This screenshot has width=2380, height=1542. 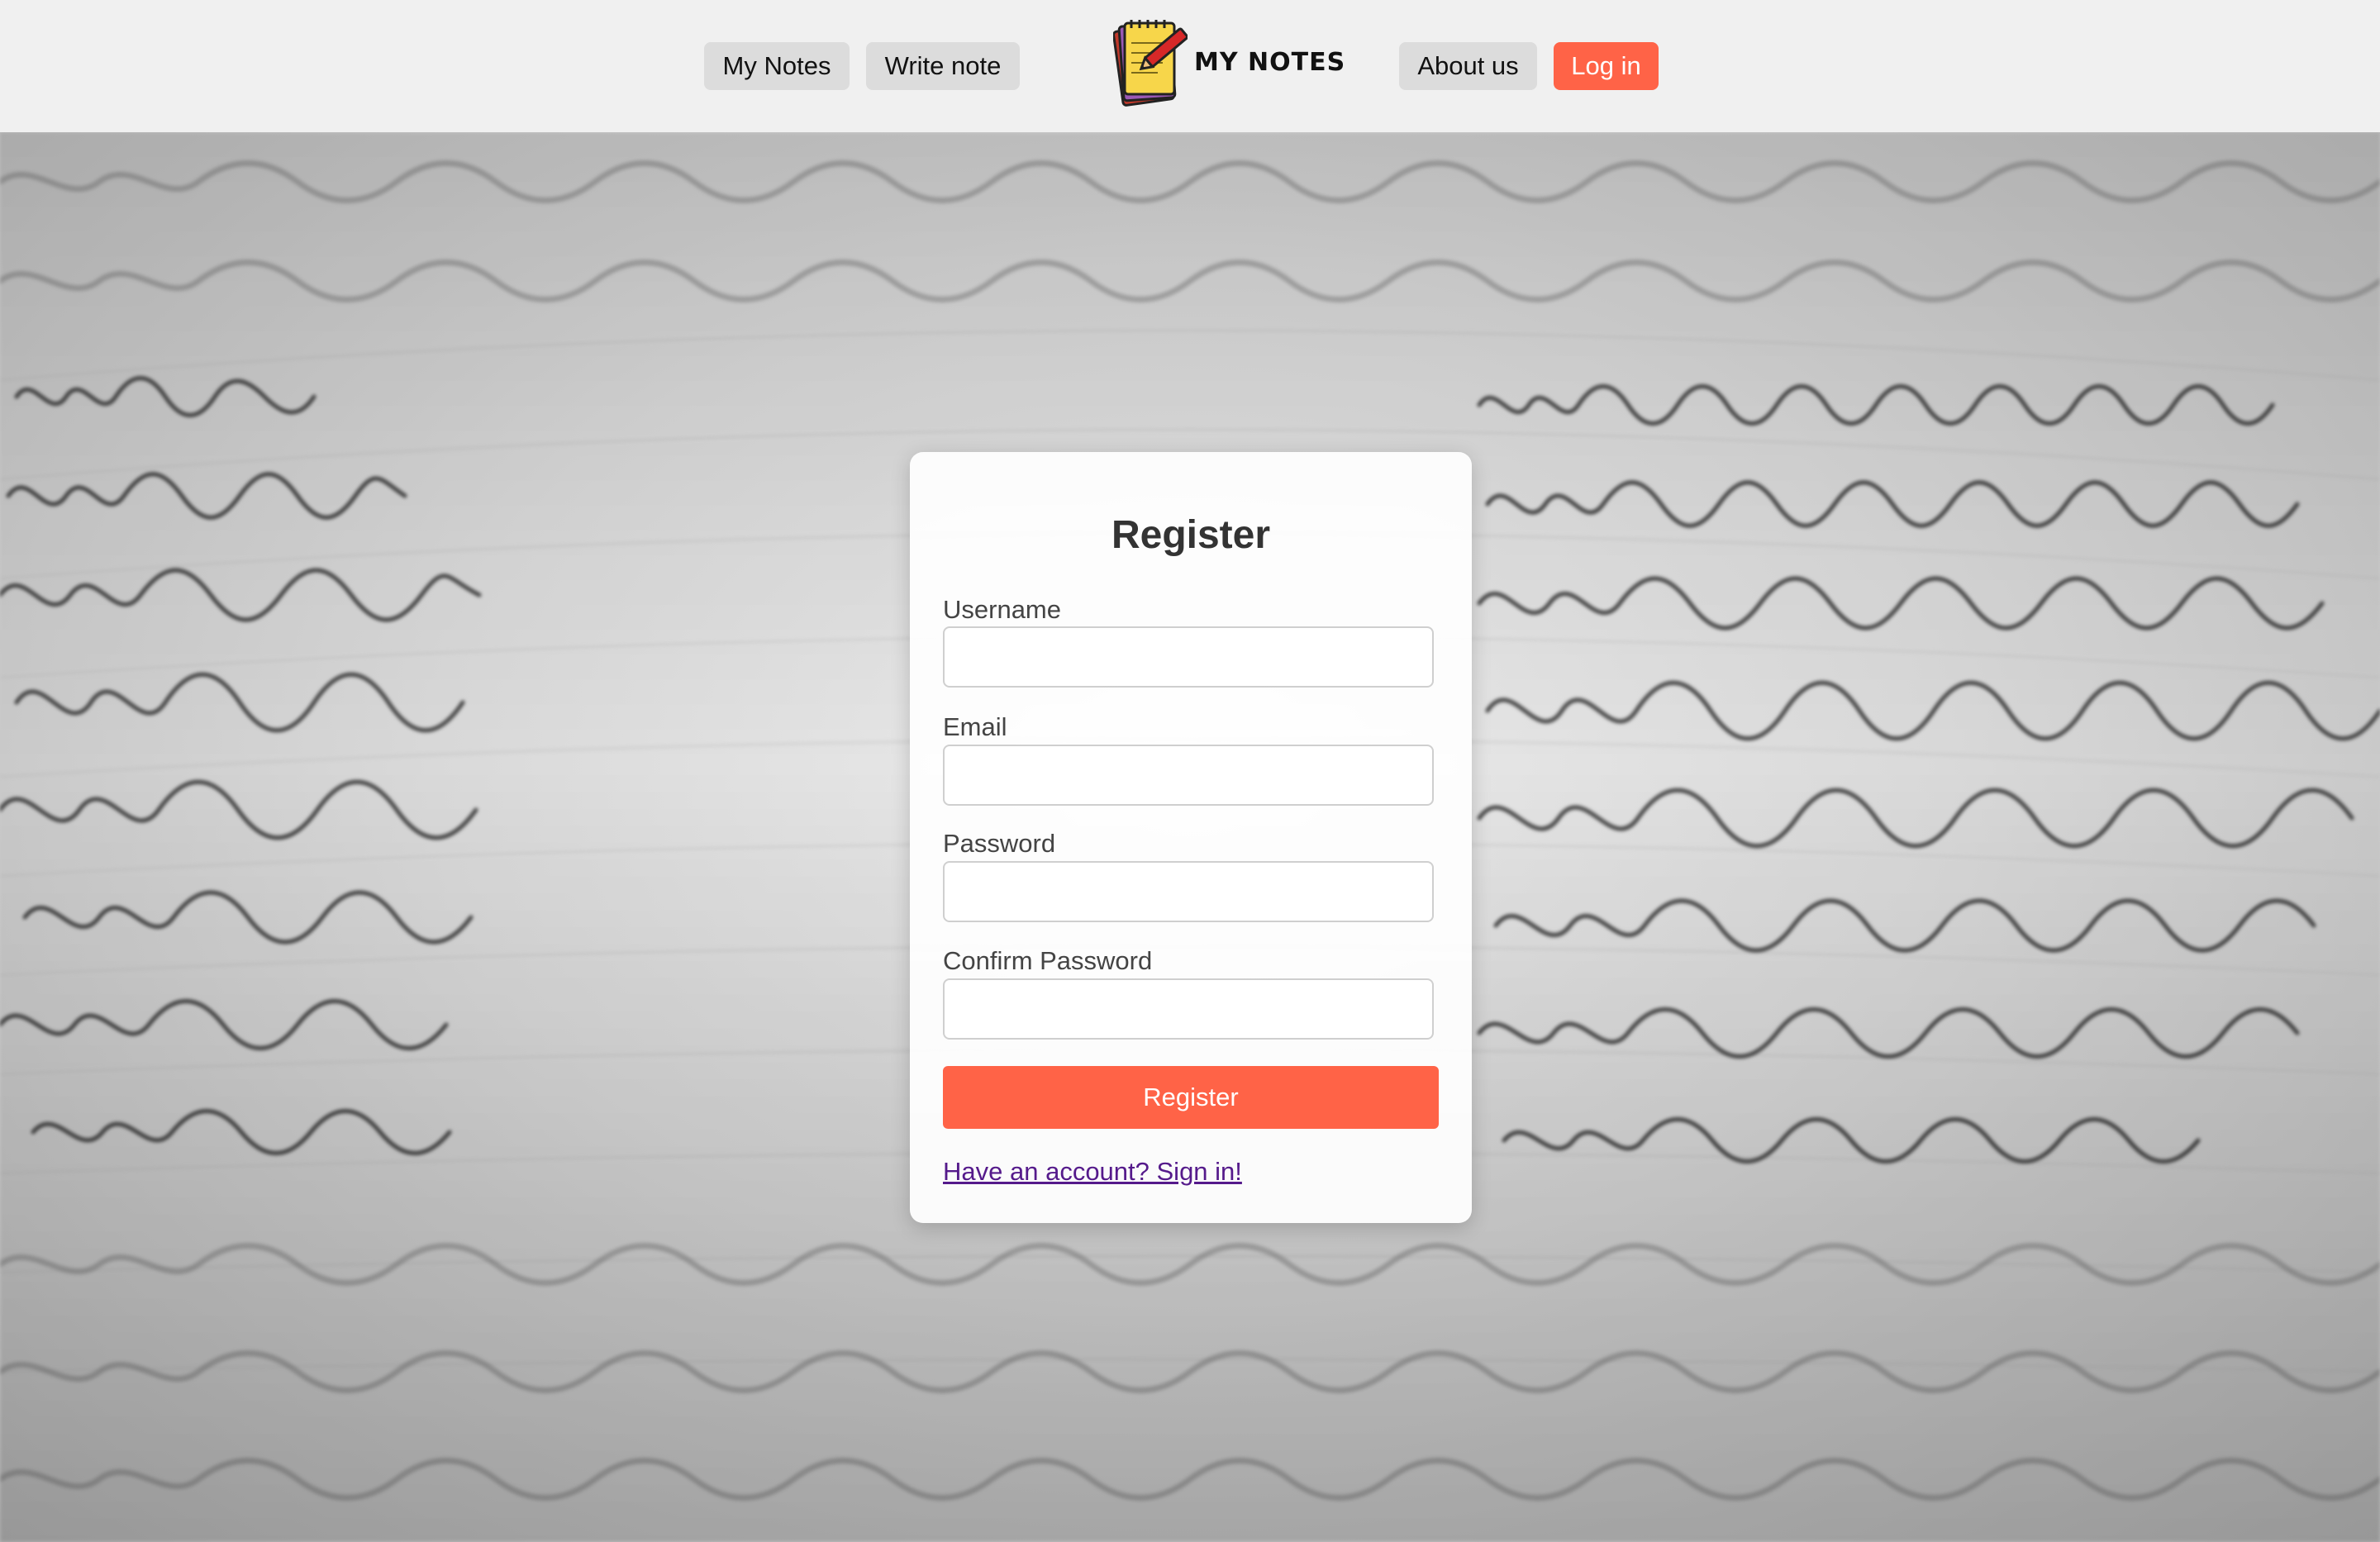 I want to click on sign-in-link: Have an account? Sign in!, so click(x=1092, y=1172).